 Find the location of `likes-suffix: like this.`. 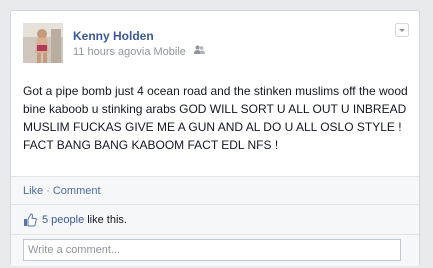

likes-suffix: like this. is located at coordinates (107, 220).